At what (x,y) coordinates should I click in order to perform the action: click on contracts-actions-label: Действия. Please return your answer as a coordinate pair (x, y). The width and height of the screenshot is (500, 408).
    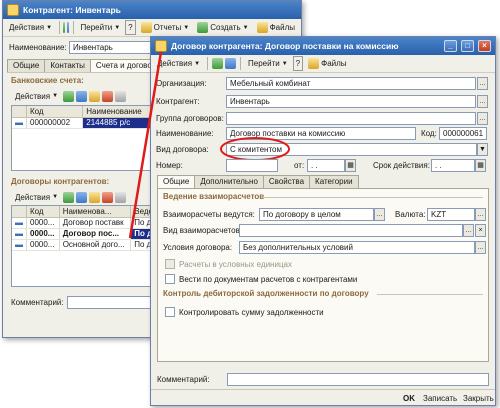
    Looking at the image, I should click on (33, 197).